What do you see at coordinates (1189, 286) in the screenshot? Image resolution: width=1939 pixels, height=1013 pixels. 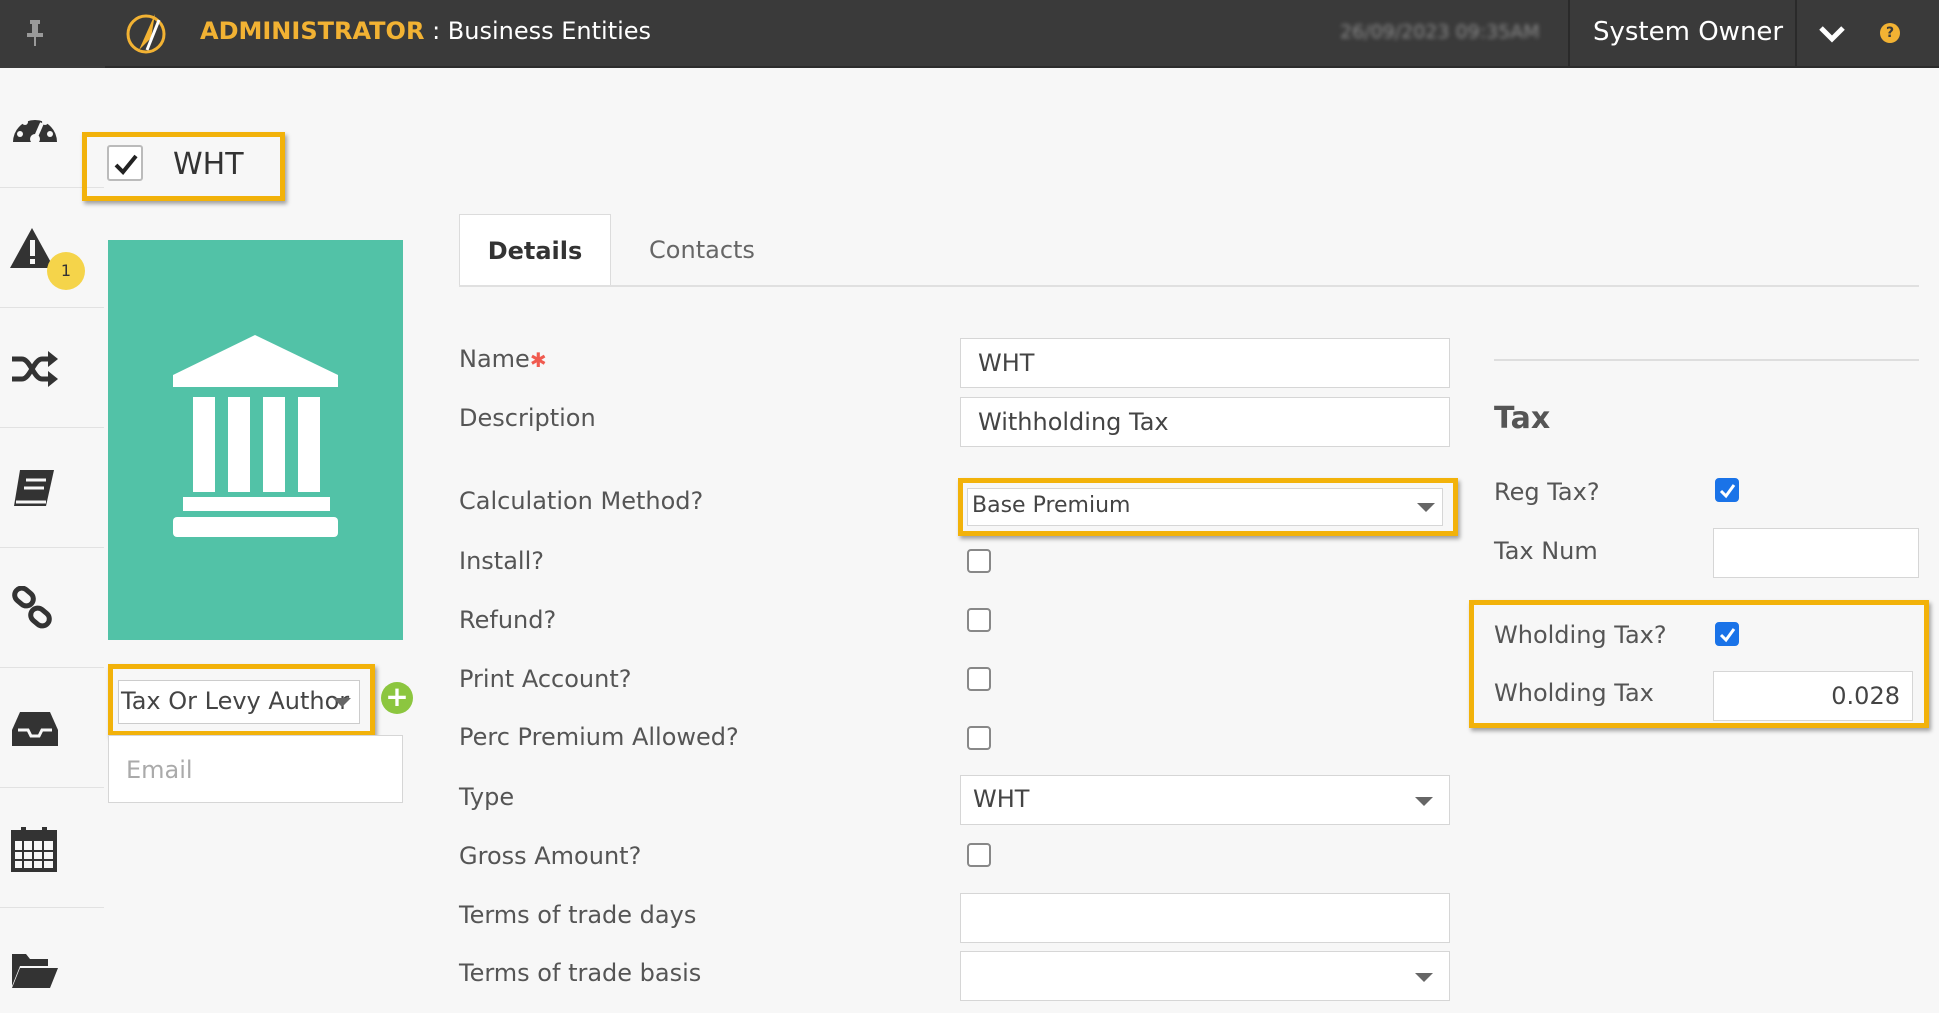 I see `tab-divider` at bounding box center [1189, 286].